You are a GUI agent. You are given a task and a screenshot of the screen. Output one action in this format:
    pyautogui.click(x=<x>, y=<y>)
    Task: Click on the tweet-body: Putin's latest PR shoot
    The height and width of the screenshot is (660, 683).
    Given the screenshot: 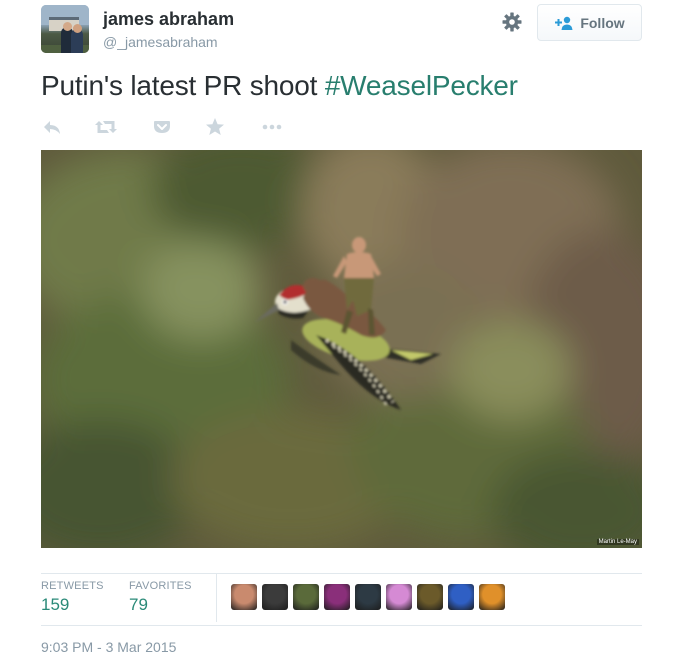 What is the action you would take?
    pyautogui.click(x=183, y=85)
    